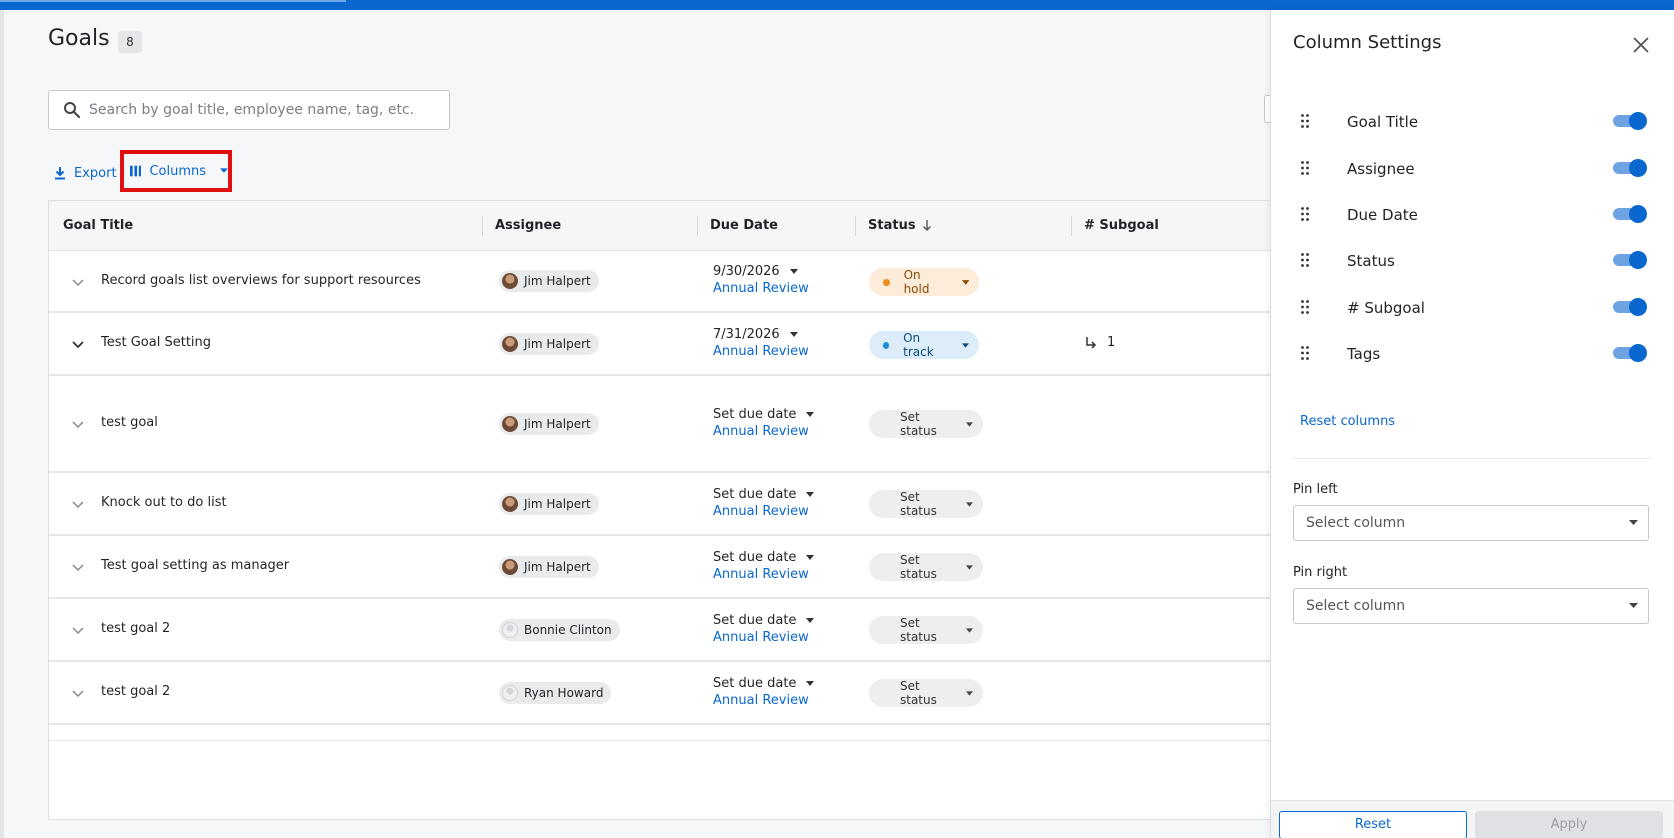 This screenshot has width=1674, height=838. Describe the element at coordinates (1386, 308) in the screenshot. I see `column-setting-label: # Subgoal` at that location.